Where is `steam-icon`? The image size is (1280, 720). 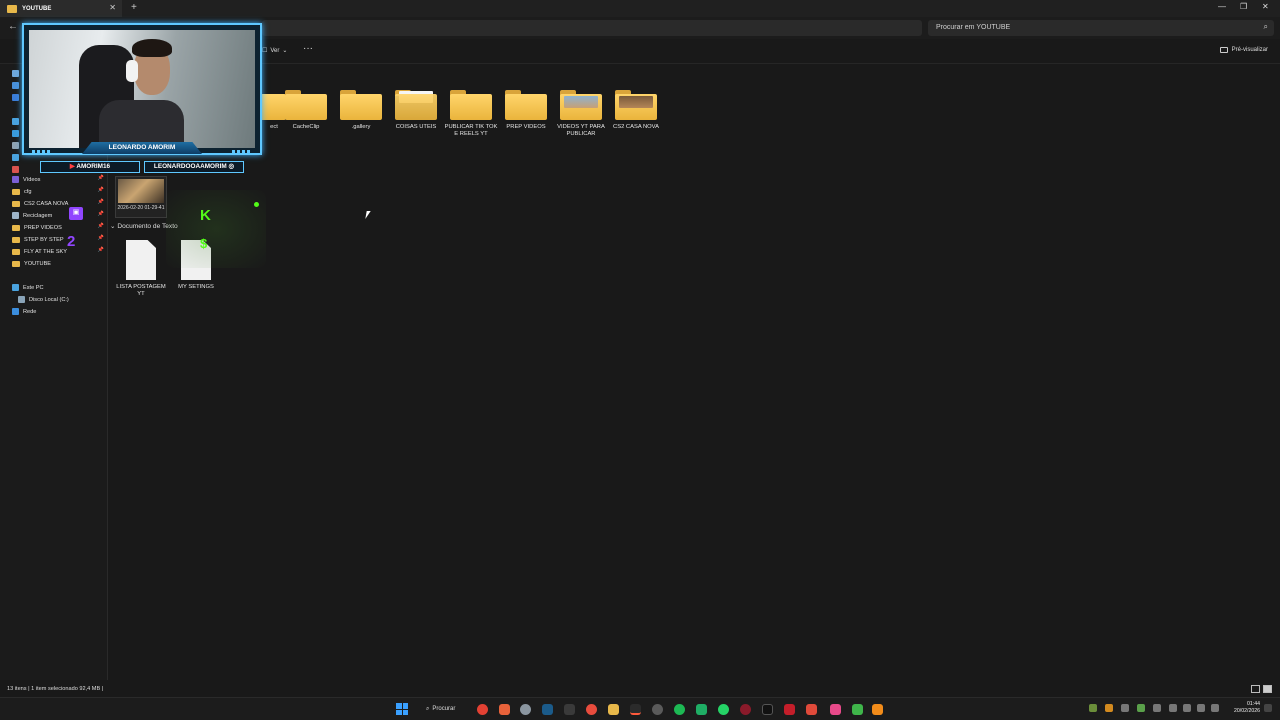 steam-icon is located at coordinates (547, 709).